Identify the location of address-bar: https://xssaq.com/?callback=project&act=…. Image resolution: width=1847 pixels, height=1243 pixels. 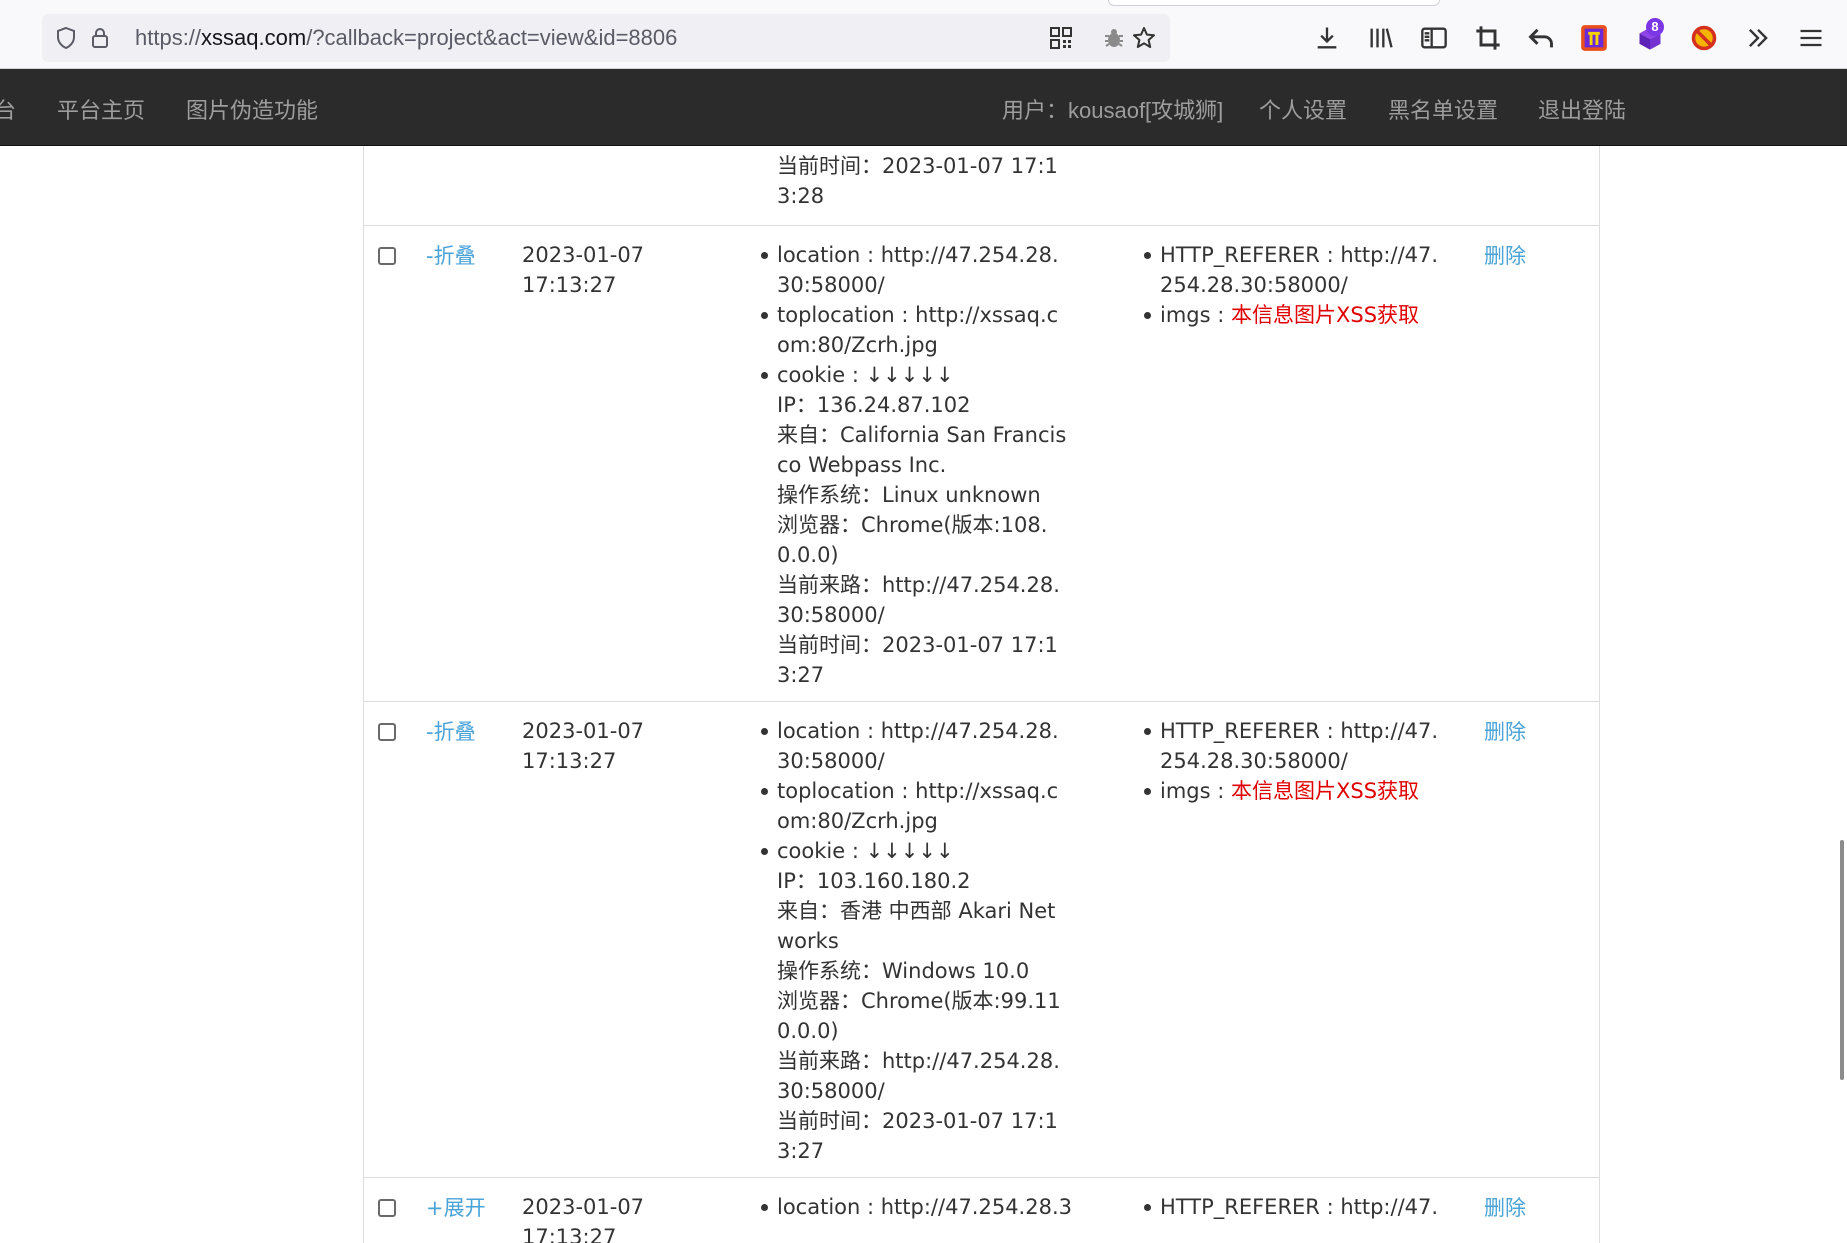
(606, 38).